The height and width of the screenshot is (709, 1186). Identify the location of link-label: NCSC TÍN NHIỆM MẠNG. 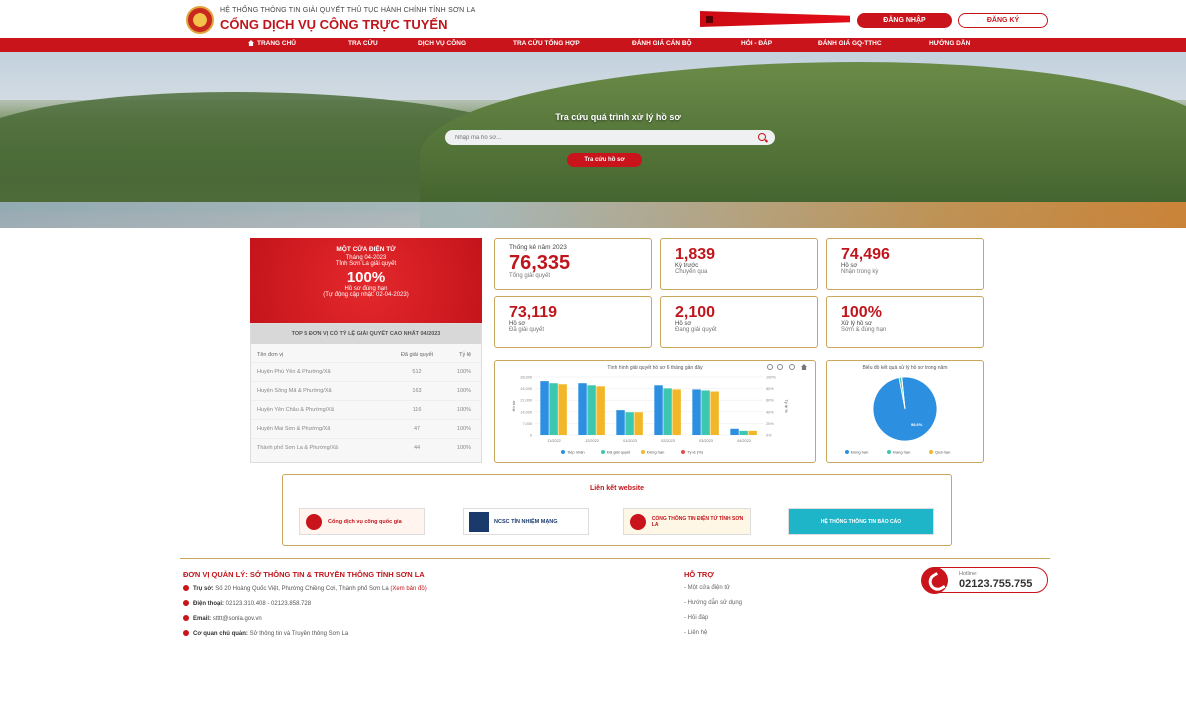
(526, 521).